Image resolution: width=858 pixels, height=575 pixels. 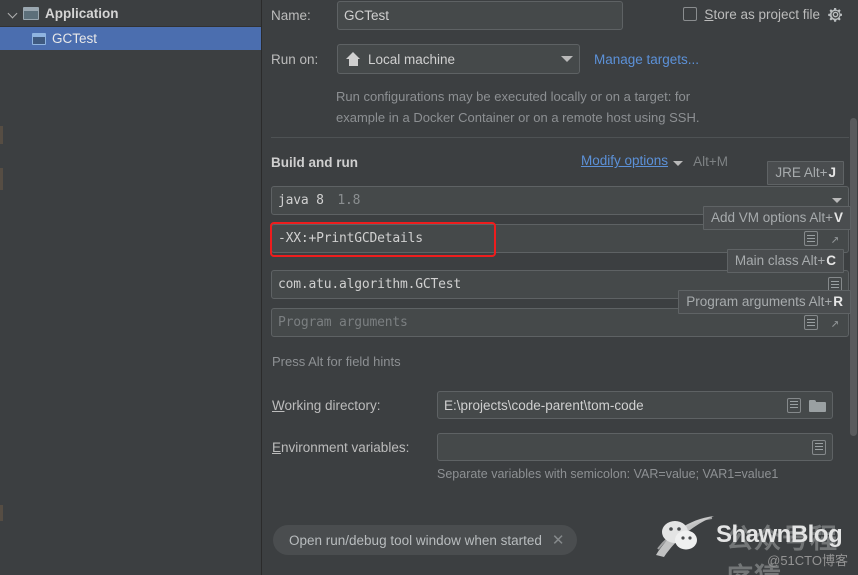 I want to click on home-icon, so click(x=353, y=59).